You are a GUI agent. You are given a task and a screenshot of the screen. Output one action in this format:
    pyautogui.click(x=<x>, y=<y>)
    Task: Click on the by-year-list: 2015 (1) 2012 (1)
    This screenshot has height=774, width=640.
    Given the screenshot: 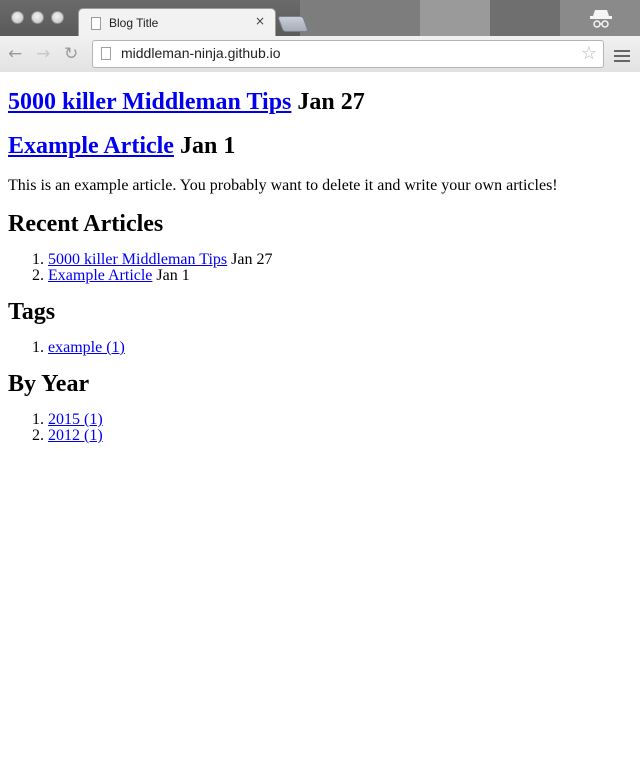 What is the action you would take?
    pyautogui.click(x=320, y=428)
    